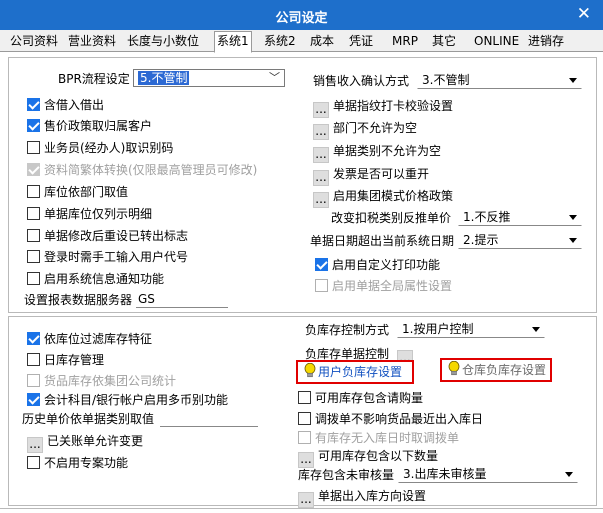 The height and width of the screenshot is (513, 603). What do you see at coordinates (360, 398) in the screenshot?
I see `cb-include-requisition: 可用库存包含请购量` at bounding box center [360, 398].